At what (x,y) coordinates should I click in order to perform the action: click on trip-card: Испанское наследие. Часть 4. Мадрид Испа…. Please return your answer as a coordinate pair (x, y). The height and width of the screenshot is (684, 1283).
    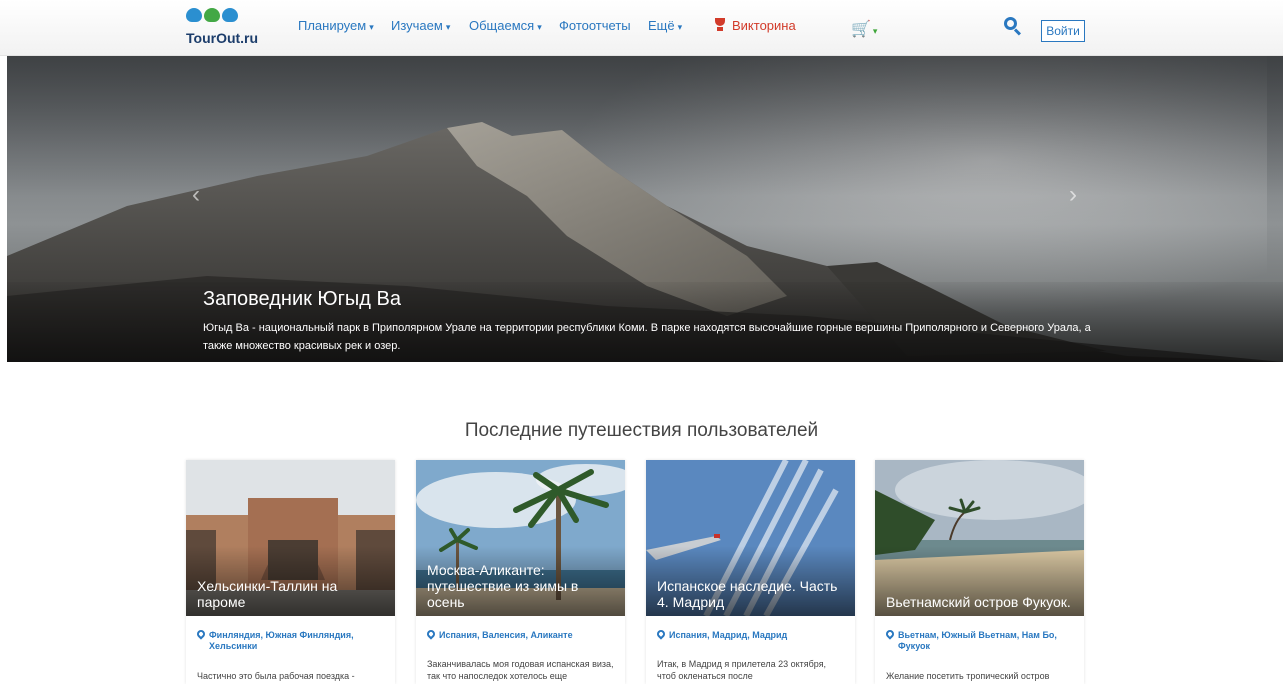
    Looking at the image, I should click on (750, 572).